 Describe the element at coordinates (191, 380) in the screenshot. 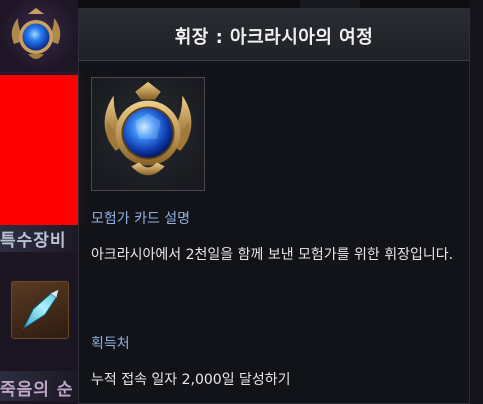

I see `acquisition-text: 누적 접속 일자 2,000일 달성하기` at that location.